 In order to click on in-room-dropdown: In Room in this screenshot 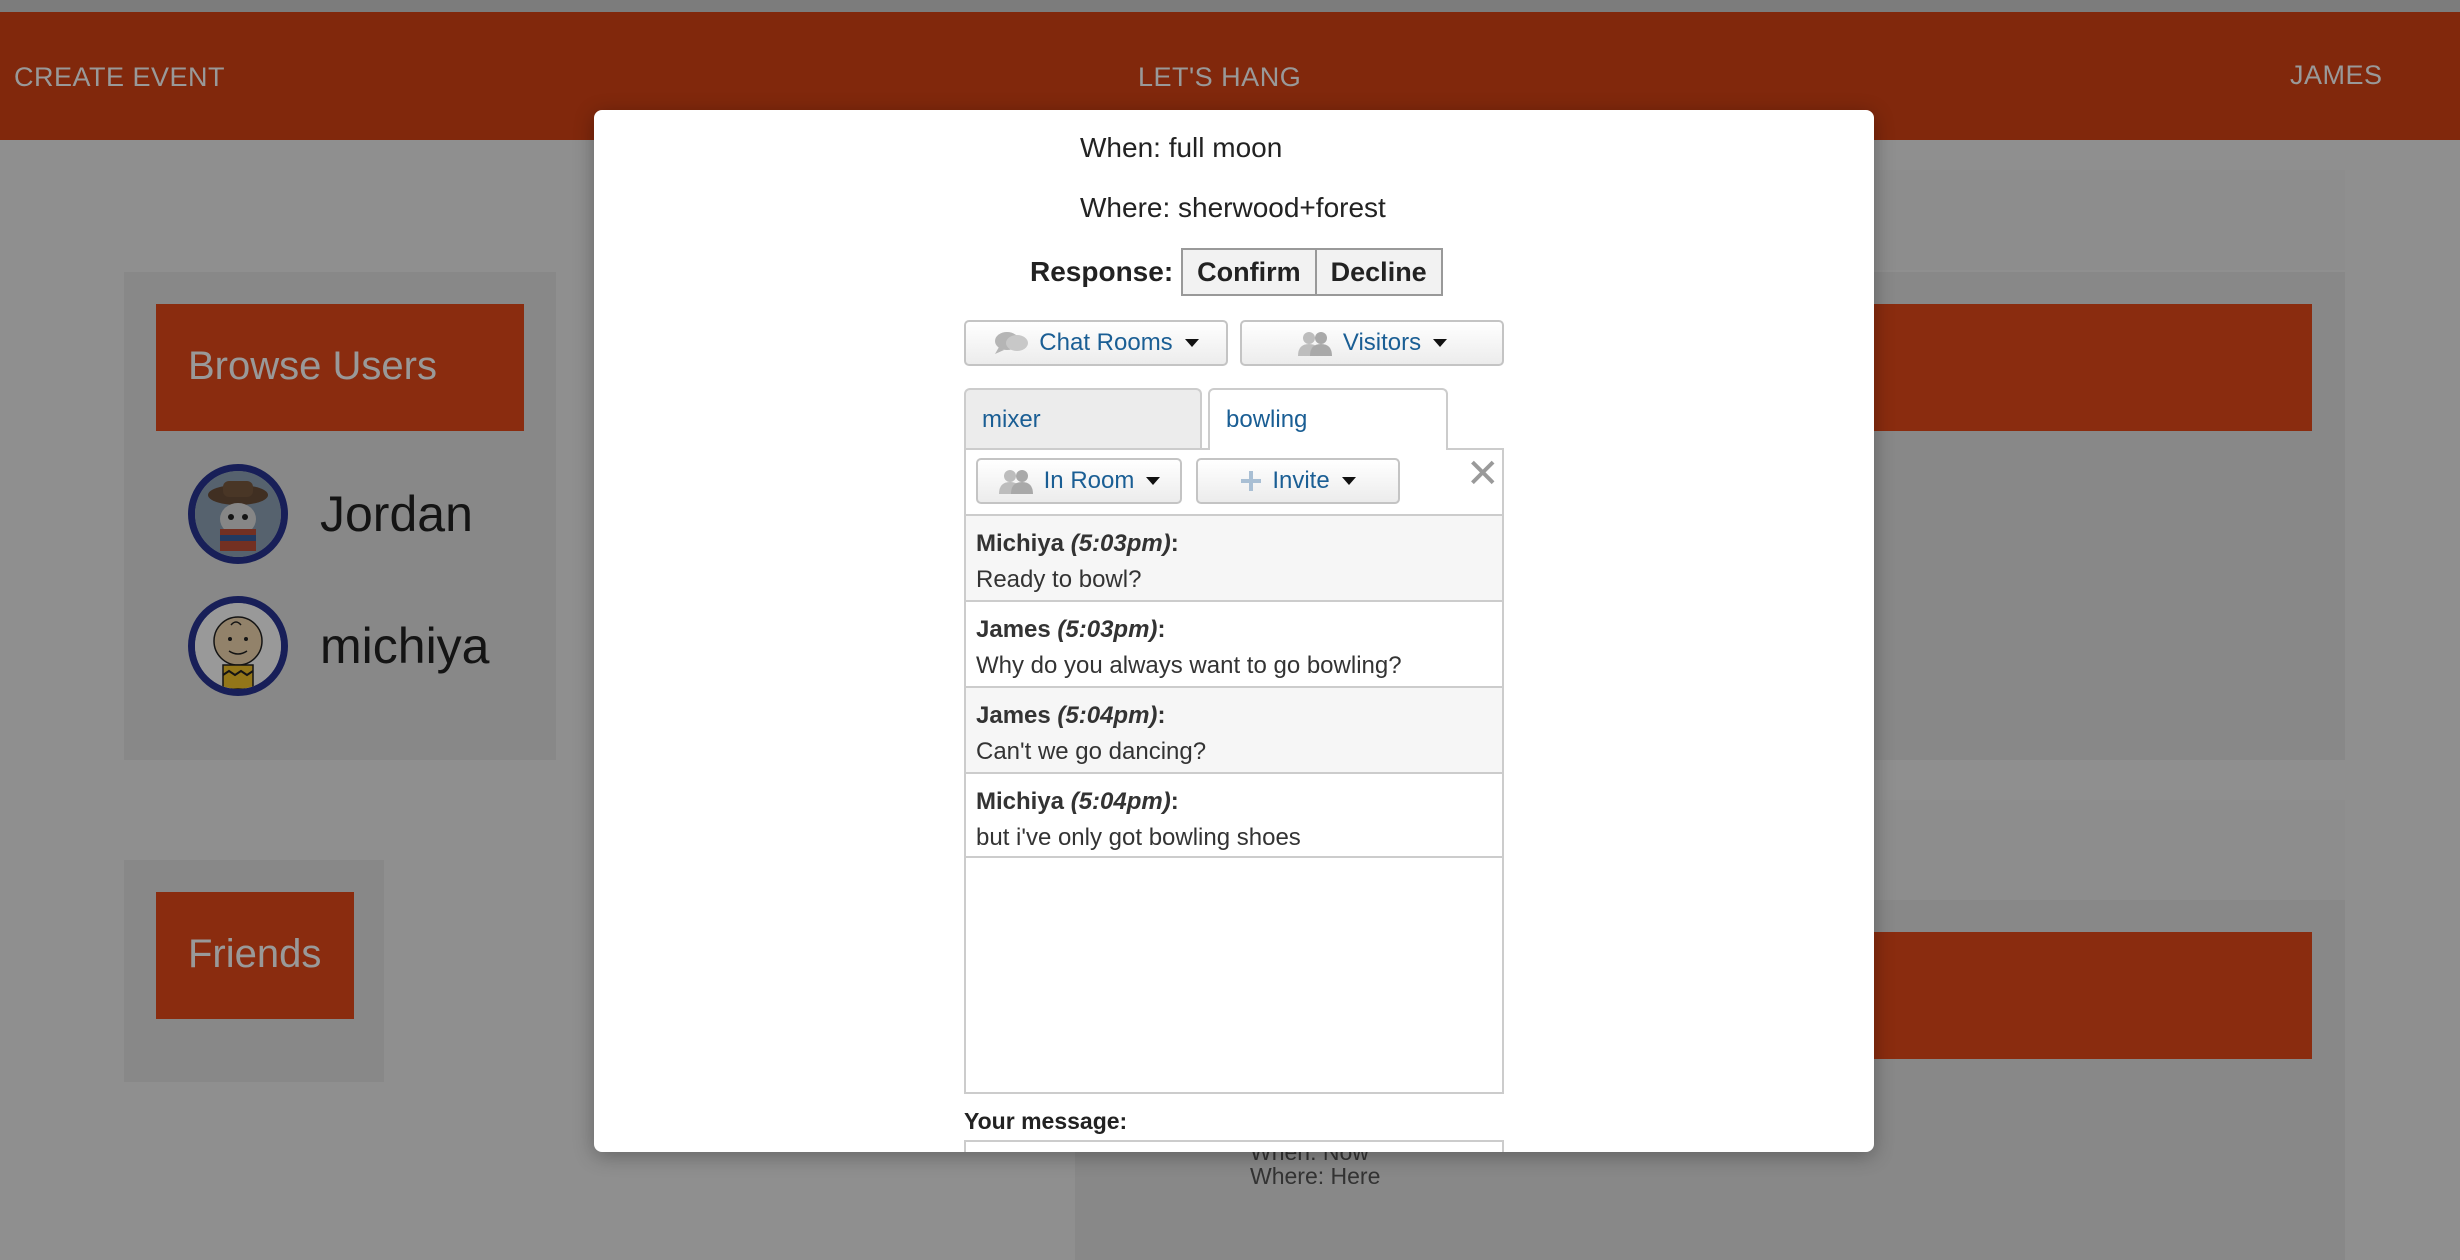, I will do `click(1079, 481)`.